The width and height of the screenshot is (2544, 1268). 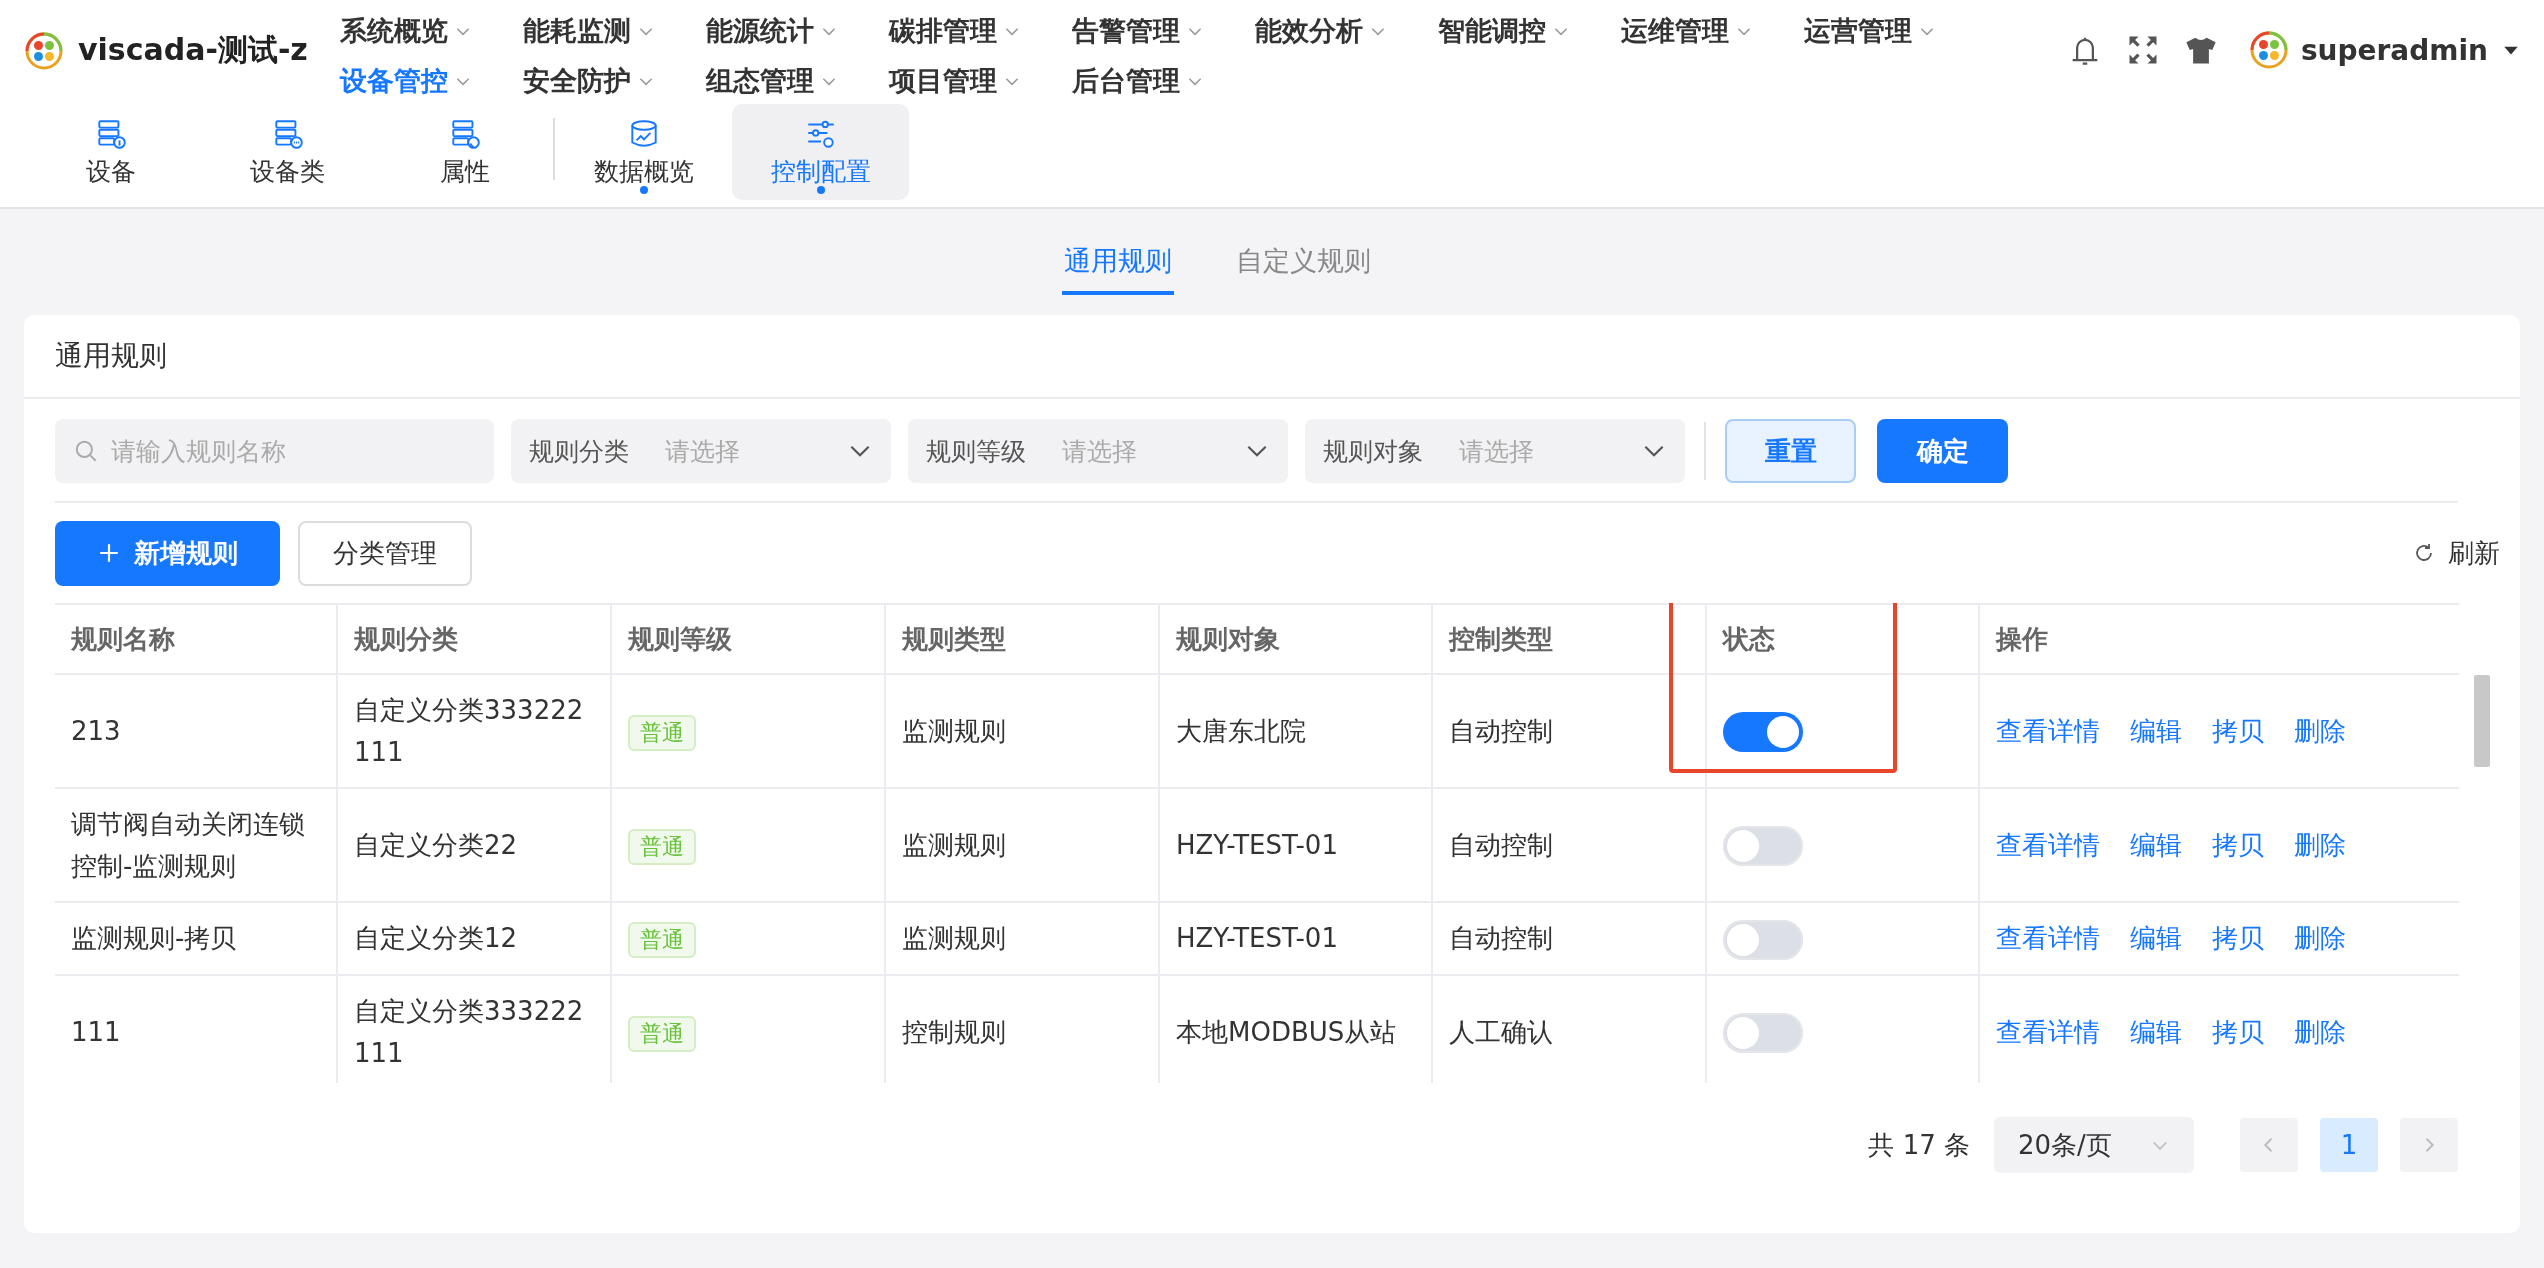 What do you see at coordinates (1529, 31) in the screenshot?
I see `nav-menu-item: 智能调控` at bounding box center [1529, 31].